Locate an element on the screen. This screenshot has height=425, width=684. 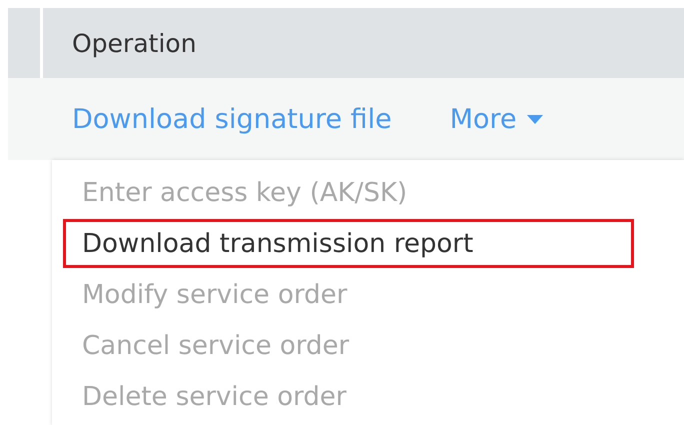
caret-icon is located at coordinates (534, 119).